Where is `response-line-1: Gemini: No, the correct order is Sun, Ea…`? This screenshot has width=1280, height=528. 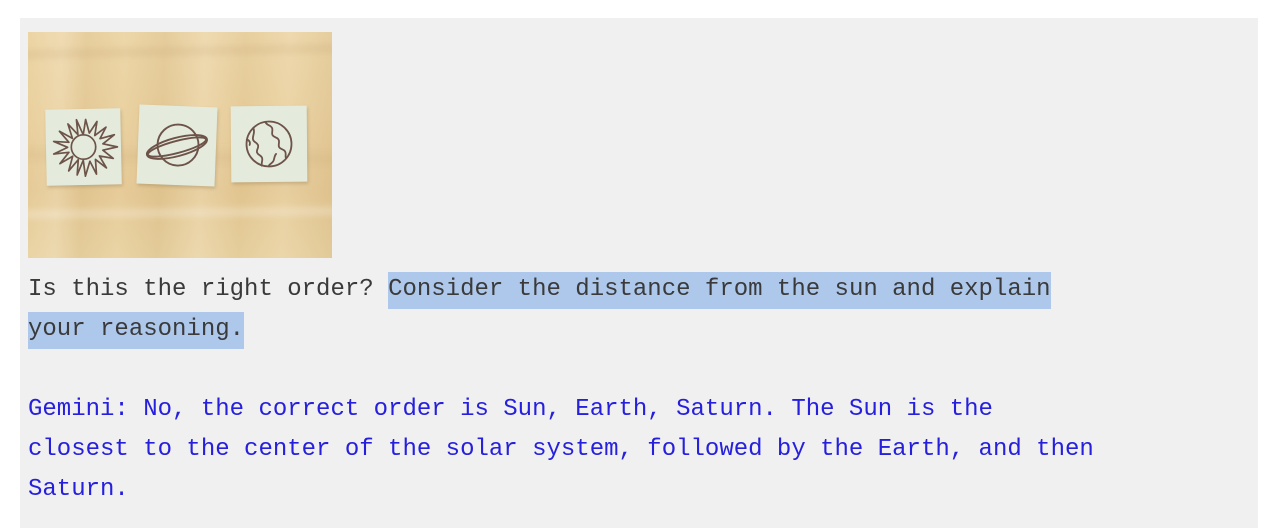
response-line-1: Gemini: No, the correct order is Sun, Ea… is located at coordinates (510, 409).